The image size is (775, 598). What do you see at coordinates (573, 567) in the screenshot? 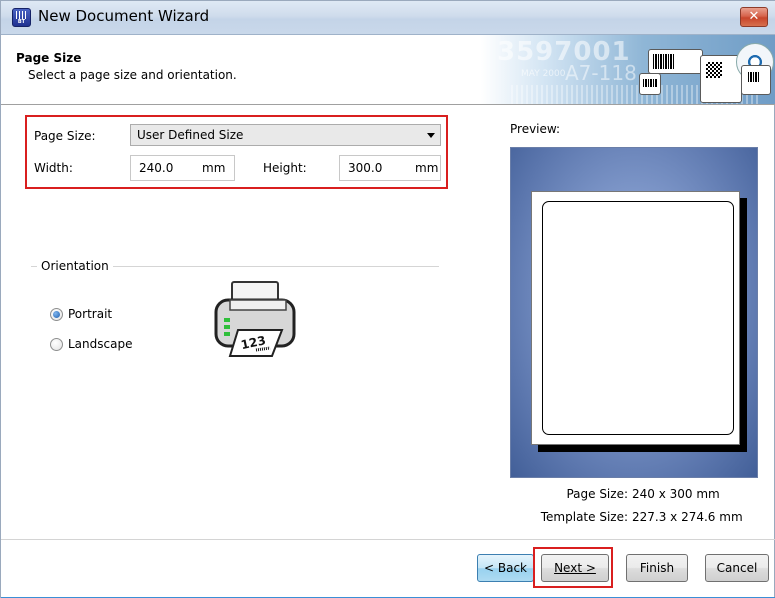
I see `next-button-highlight` at bounding box center [573, 567].